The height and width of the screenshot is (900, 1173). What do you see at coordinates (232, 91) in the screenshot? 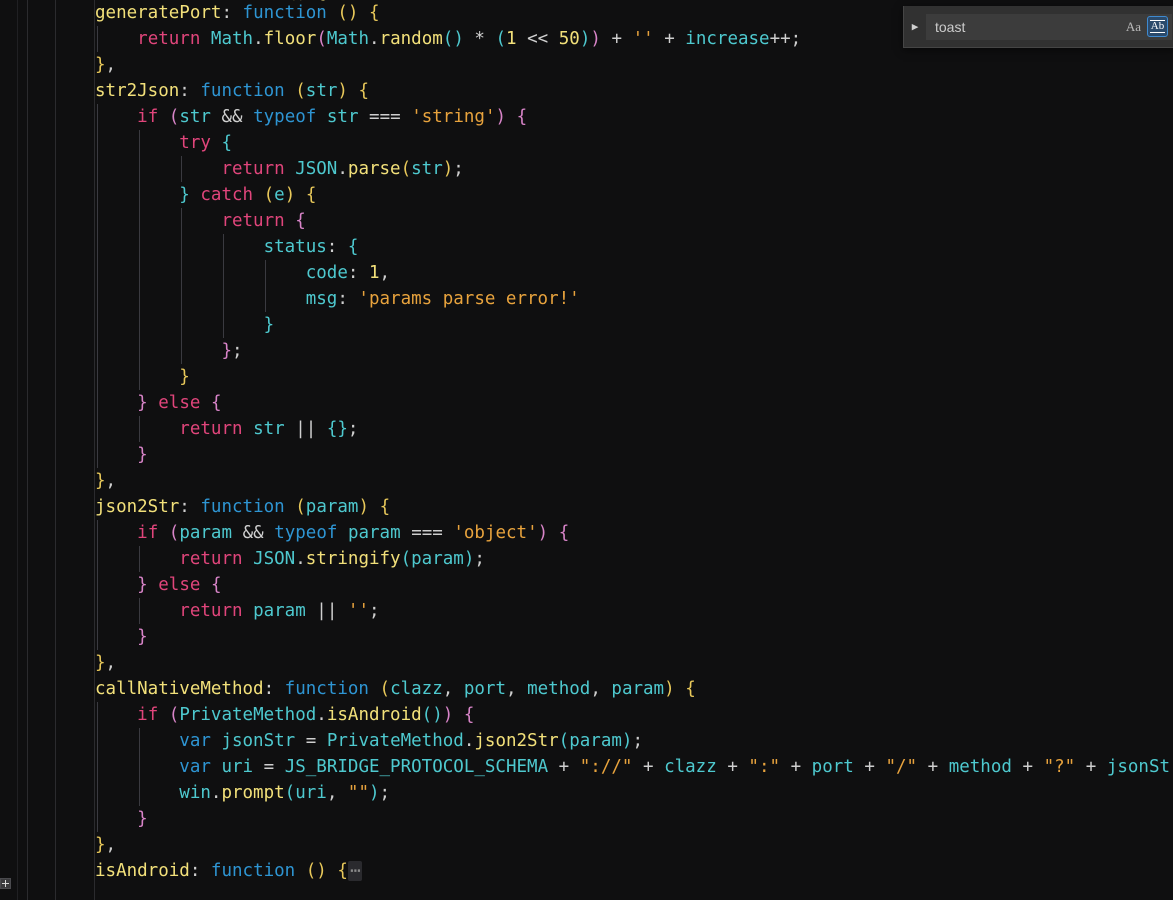
I see `code-line-text: str2Json: function (str) {` at bounding box center [232, 91].